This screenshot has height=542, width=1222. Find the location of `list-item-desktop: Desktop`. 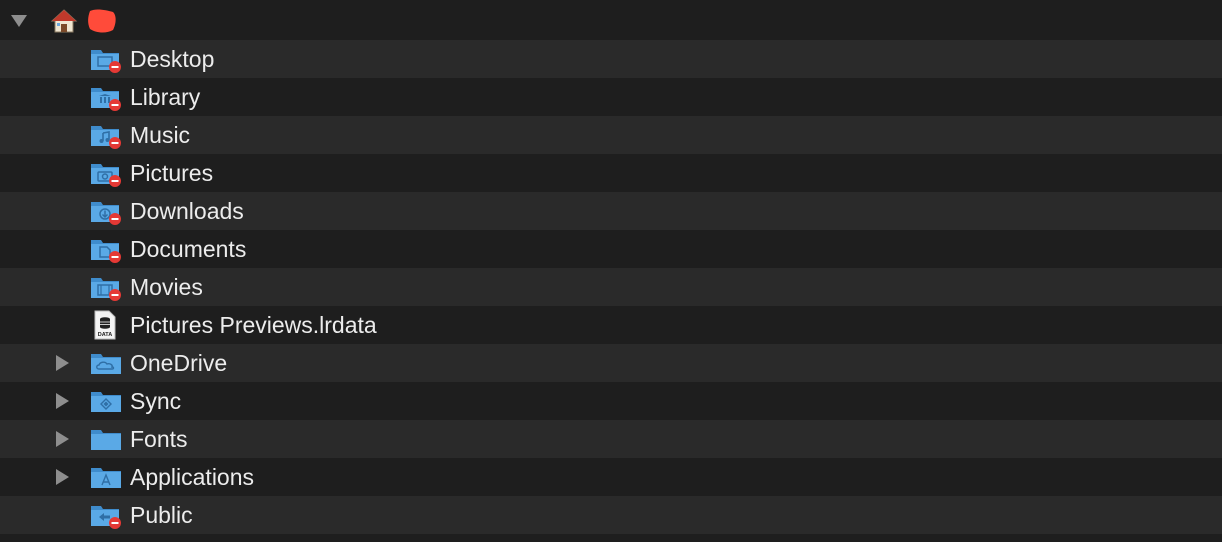

list-item-desktop: Desktop is located at coordinates (611, 59).